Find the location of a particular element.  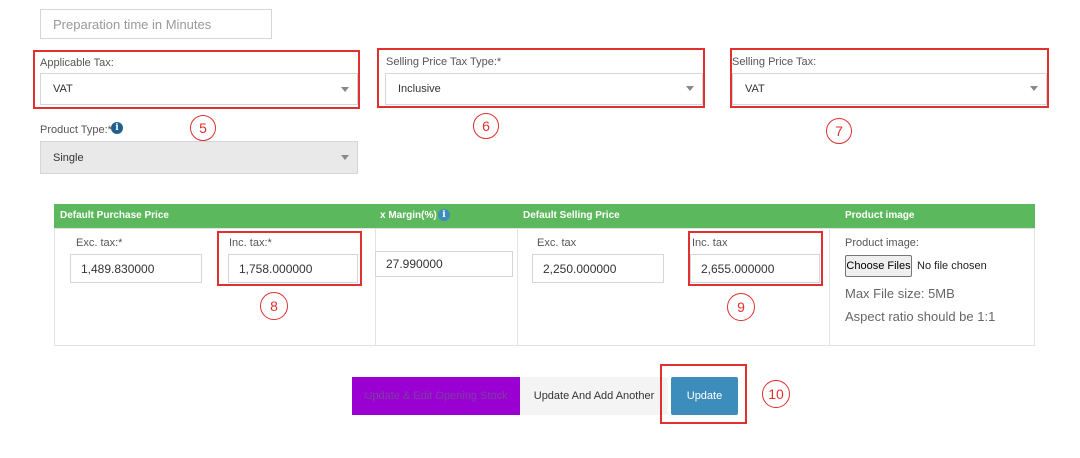

update-and-add-another-button: Update And Add Another is located at coordinates (594, 396).